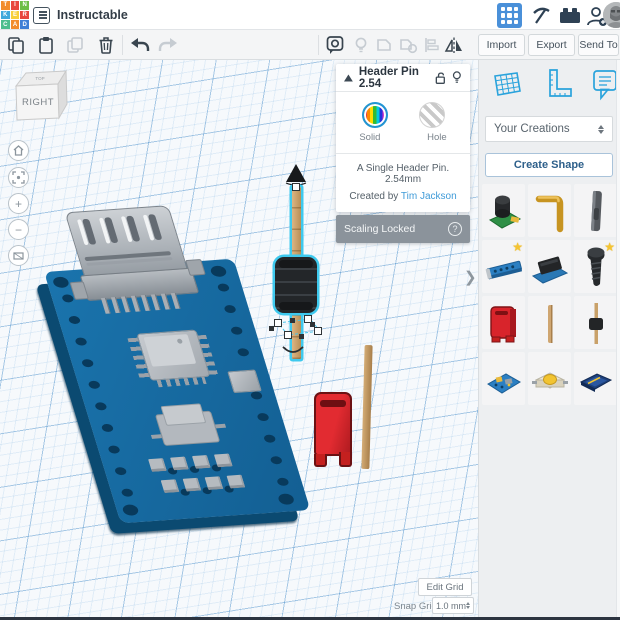  Describe the element at coordinates (168, 45) in the screenshot. I see `redo-icon` at that location.